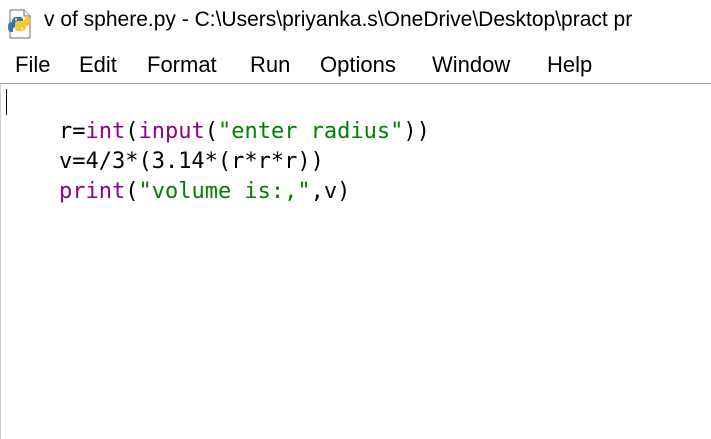 This screenshot has height=439, width=711. What do you see at coordinates (0, 261) in the screenshot?
I see `editor-border` at bounding box center [0, 261].